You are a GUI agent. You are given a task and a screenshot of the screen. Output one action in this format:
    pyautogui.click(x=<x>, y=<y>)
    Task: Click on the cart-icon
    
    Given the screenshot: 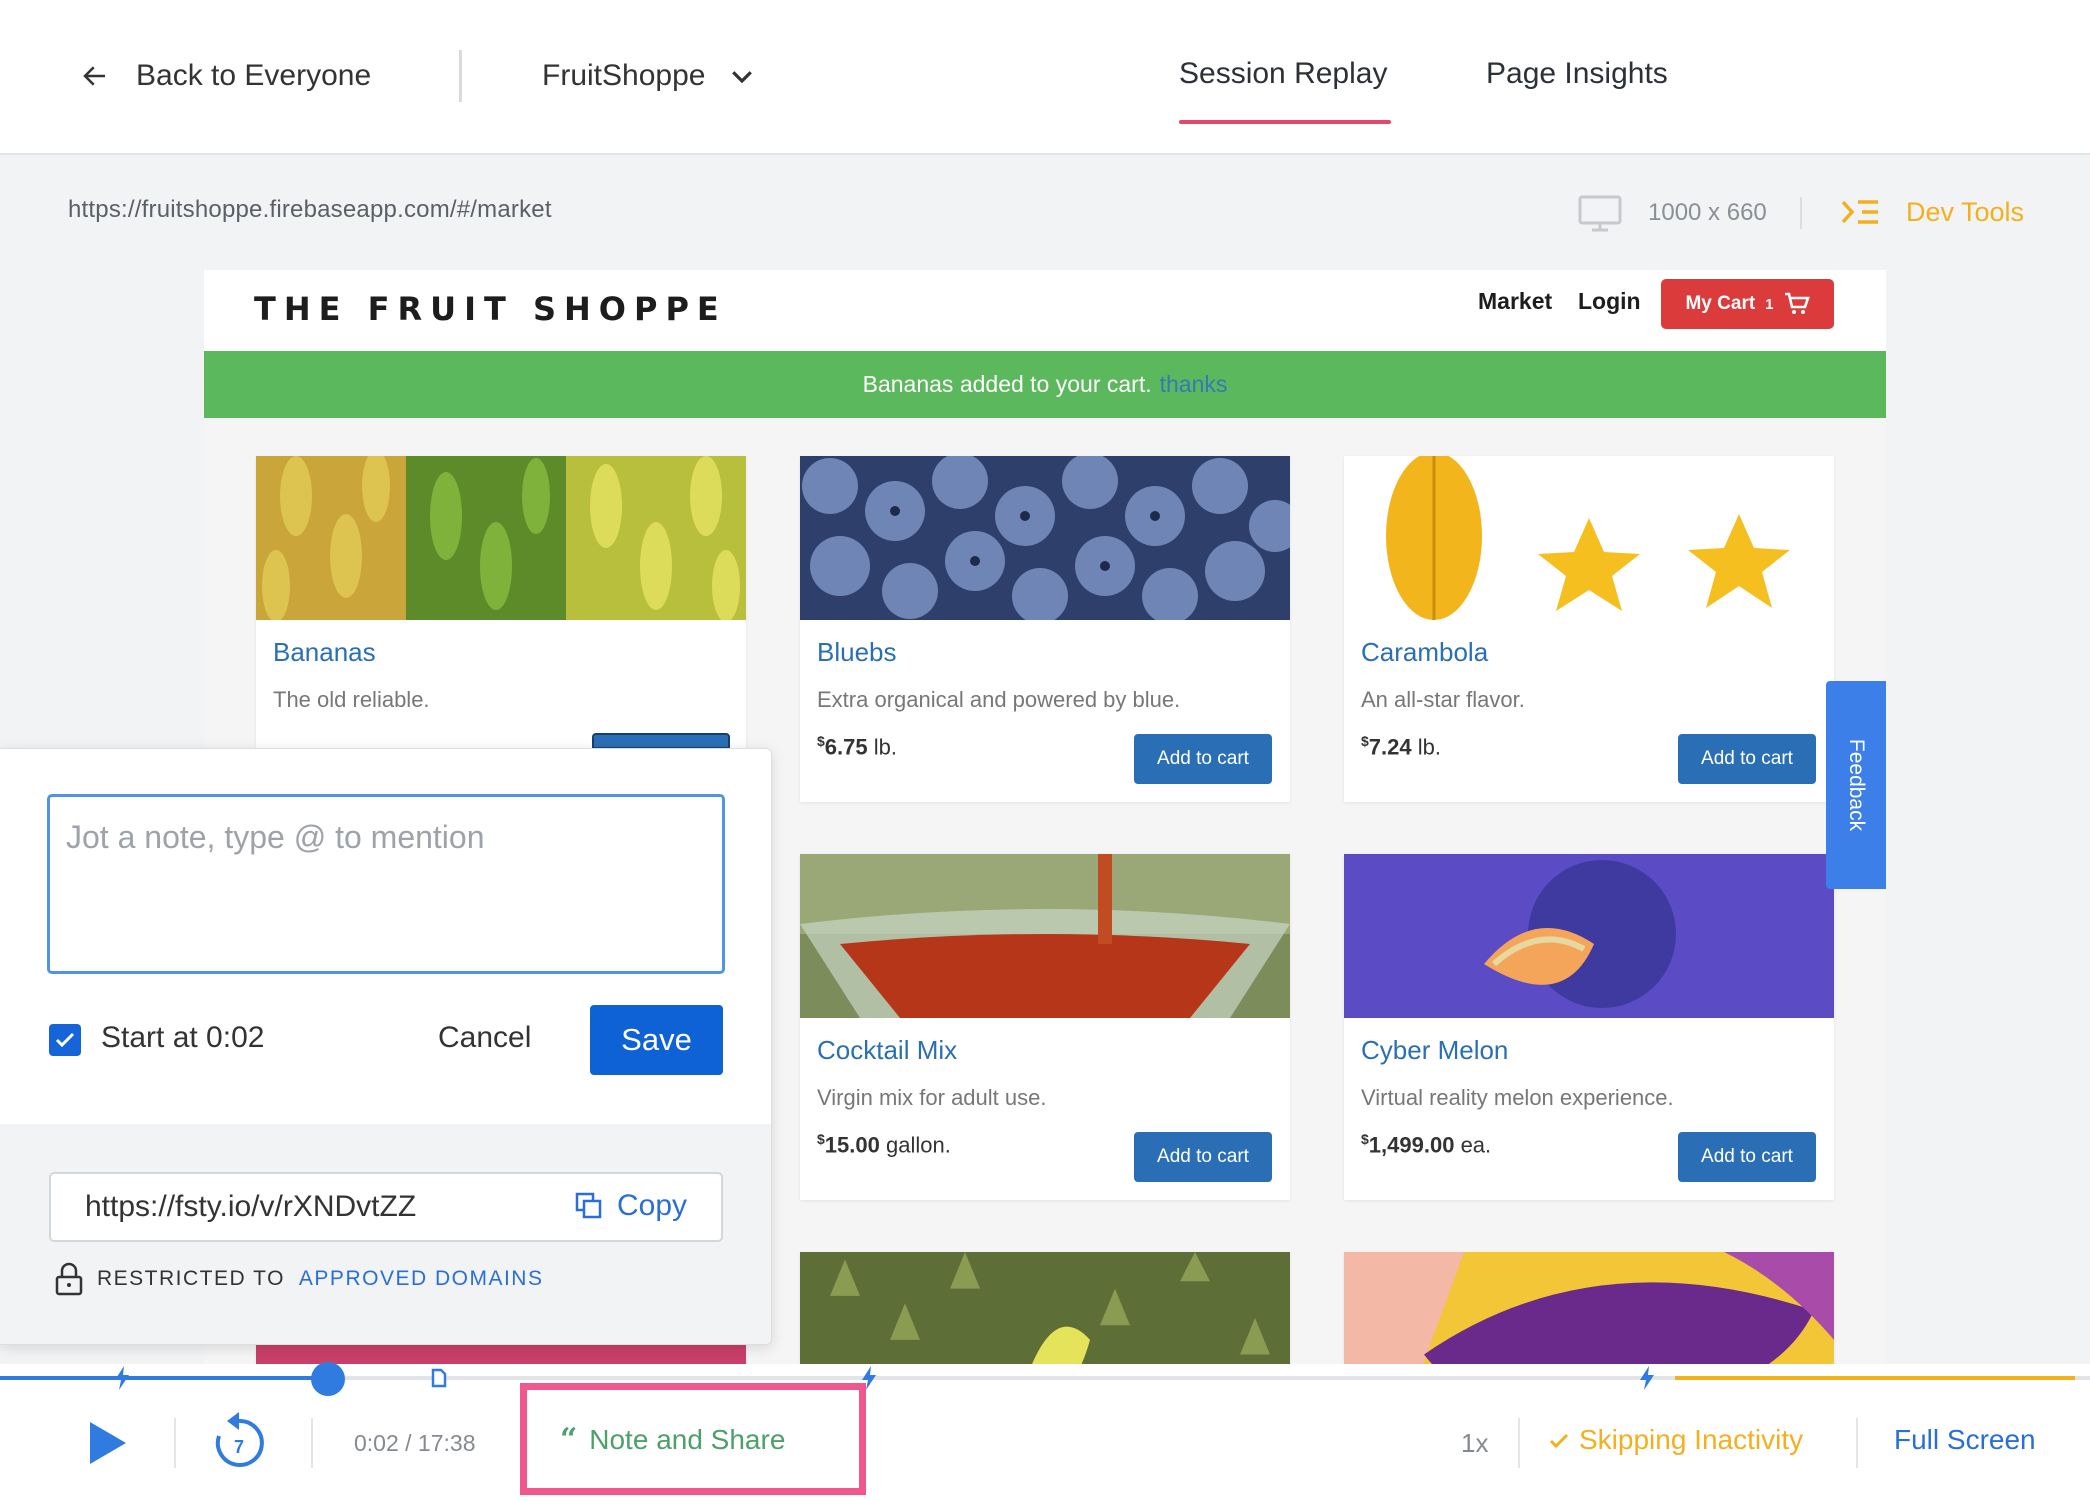 What is the action you would take?
    pyautogui.click(x=1797, y=303)
    